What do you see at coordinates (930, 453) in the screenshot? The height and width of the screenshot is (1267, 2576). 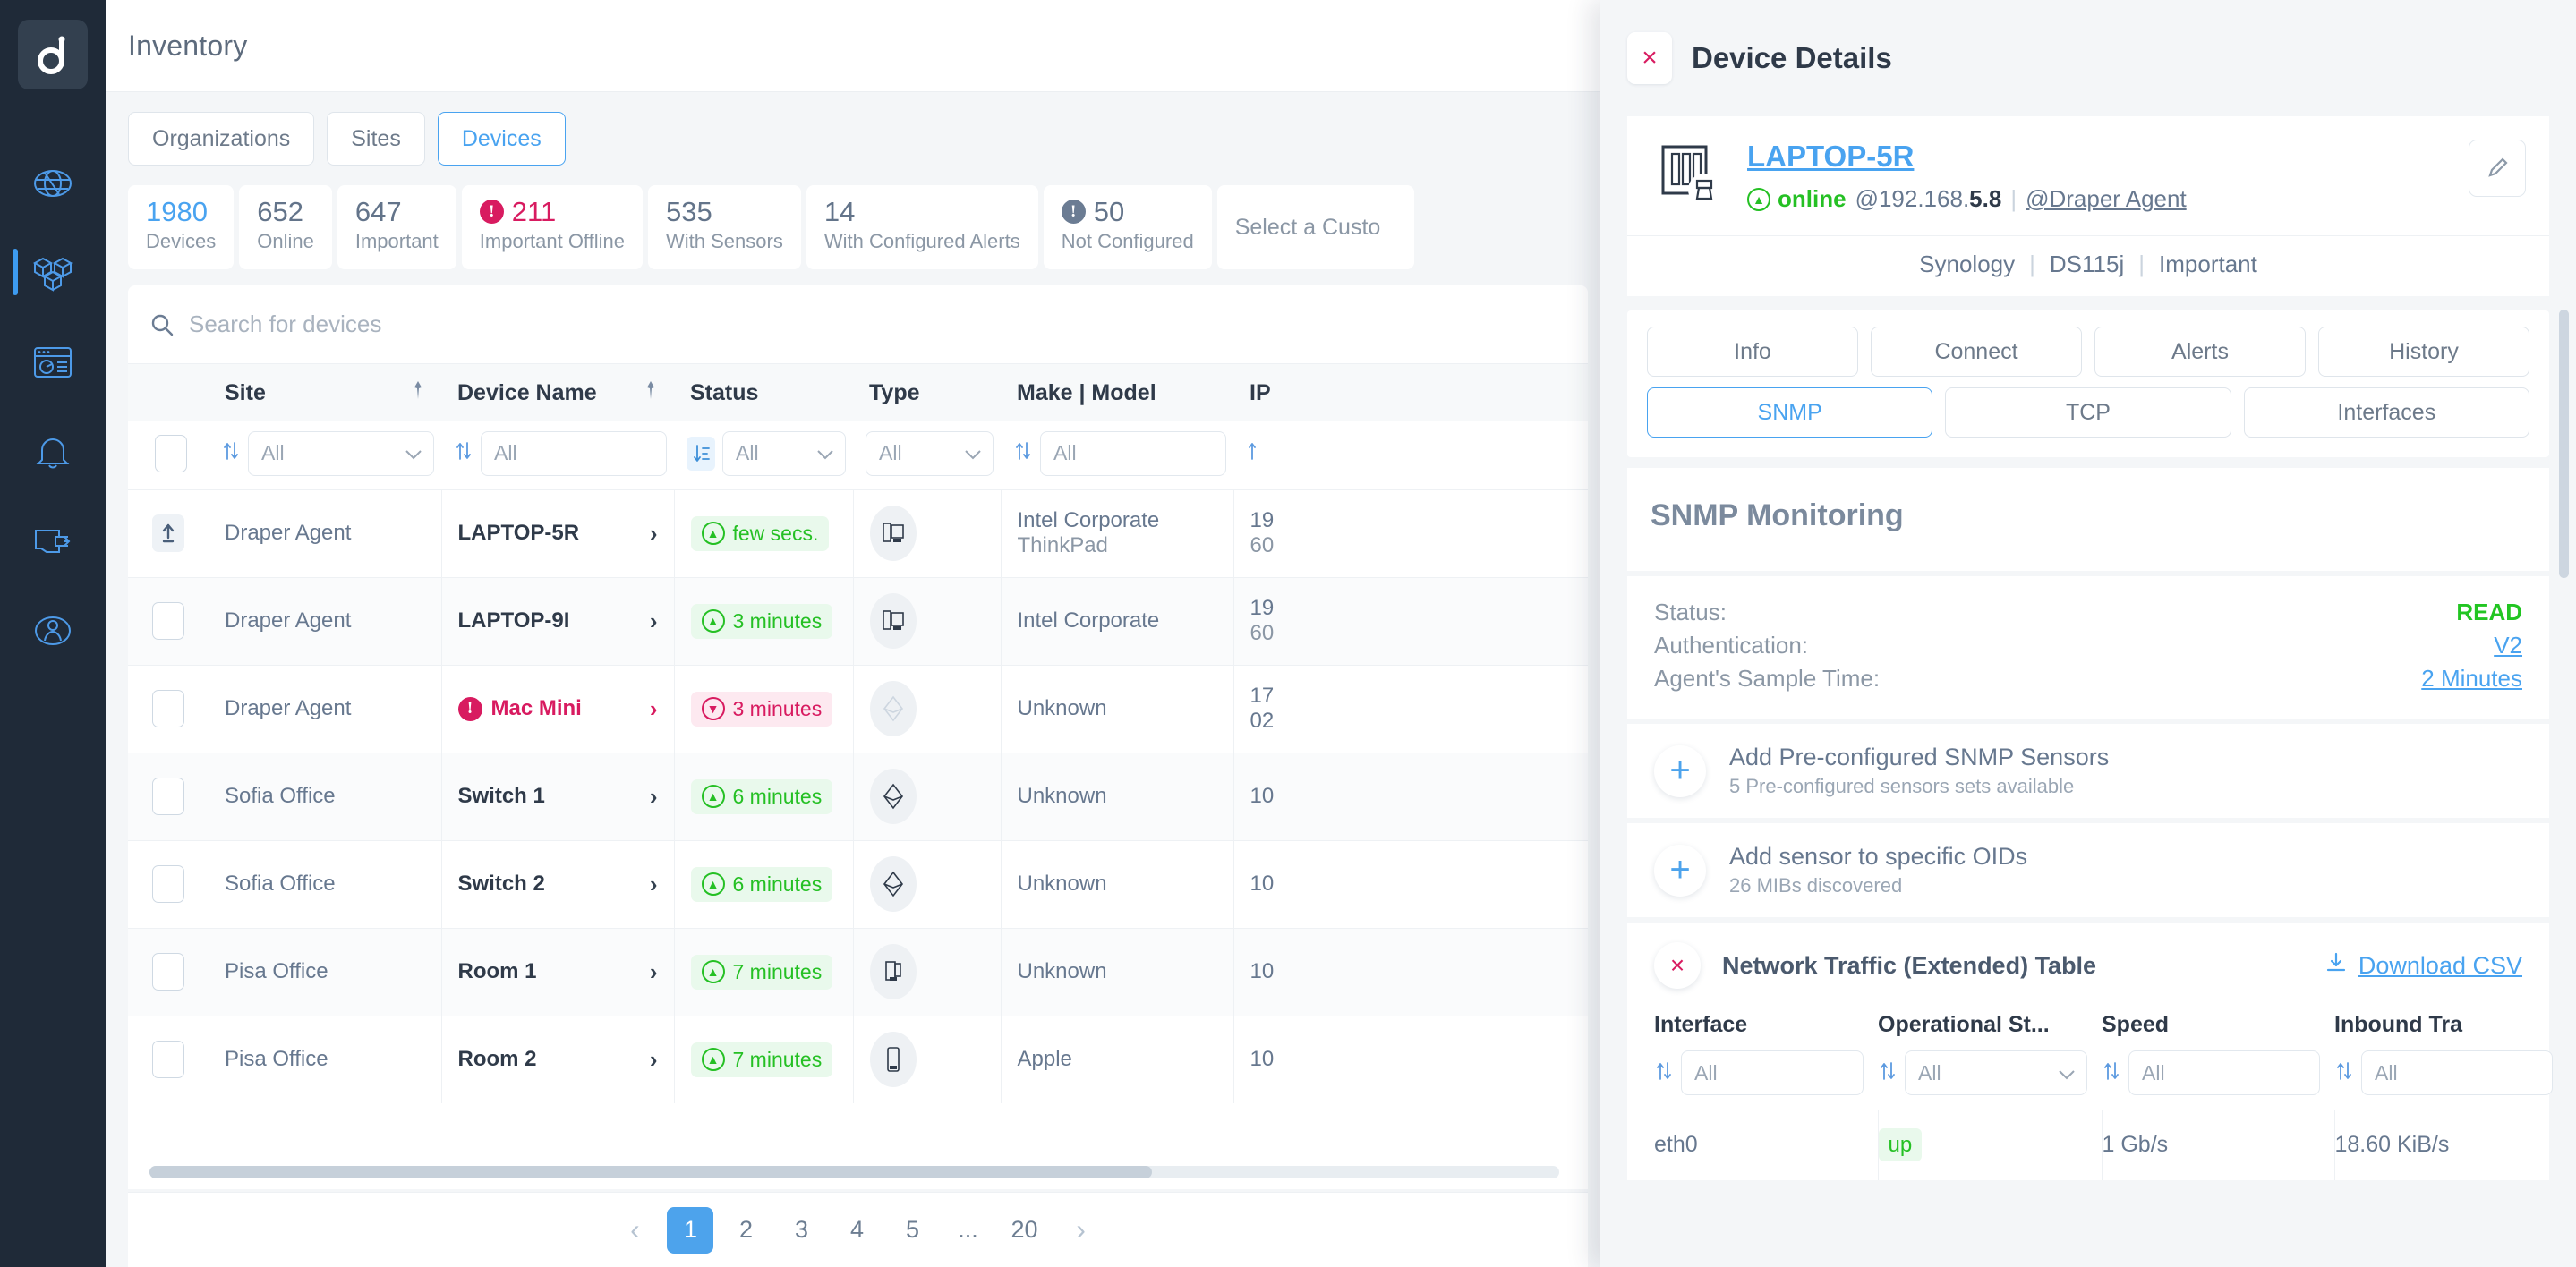 I see `filter-type-select: All` at bounding box center [930, 453].